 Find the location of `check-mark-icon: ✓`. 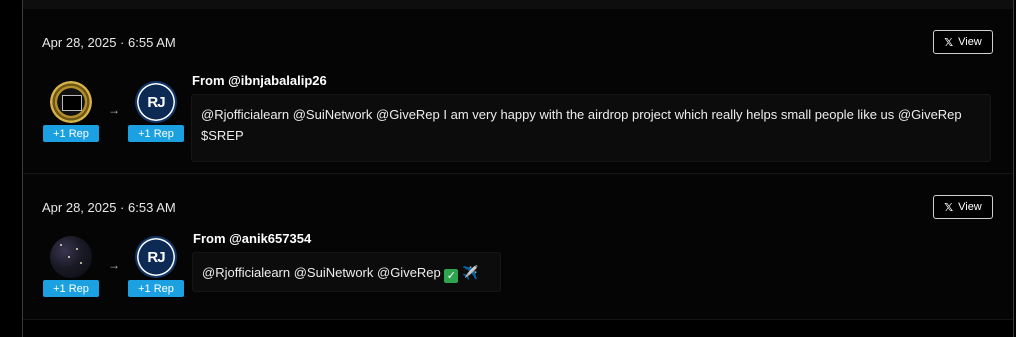

check-mark-icon: ✓ is located at coordinates (451, 276).